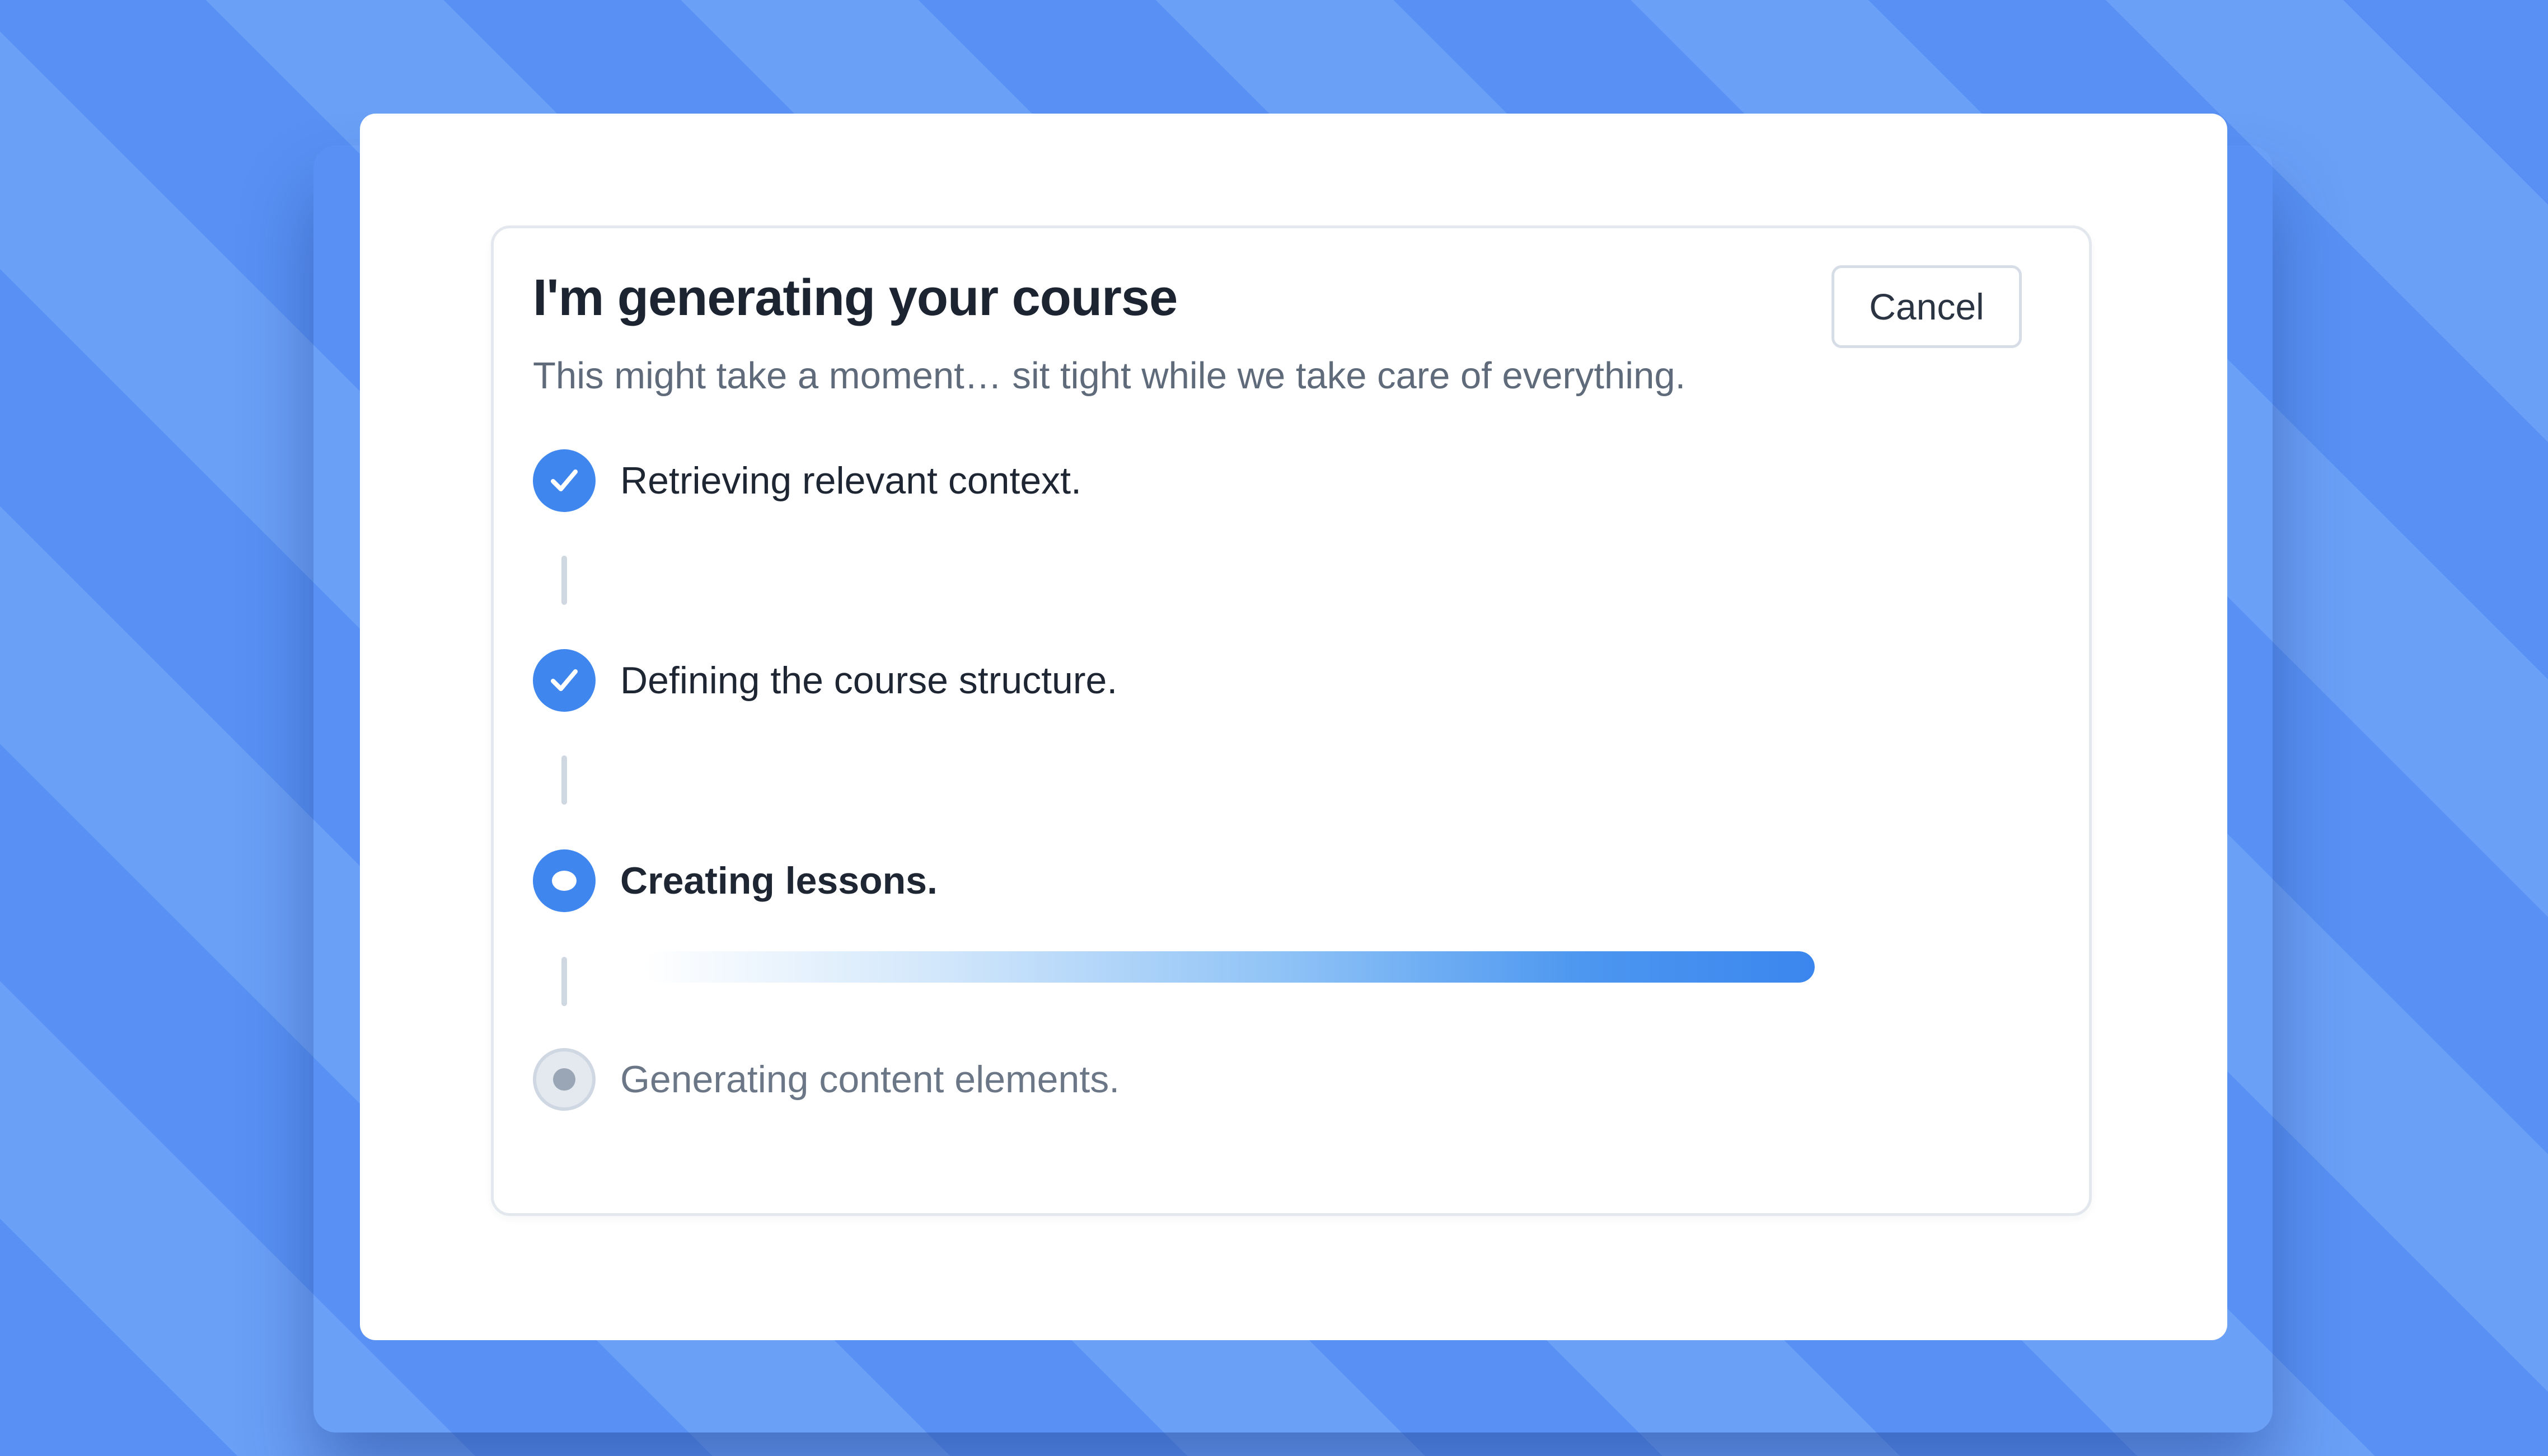  I want to click on cancel-button: Cancel, so click(1927, 306).